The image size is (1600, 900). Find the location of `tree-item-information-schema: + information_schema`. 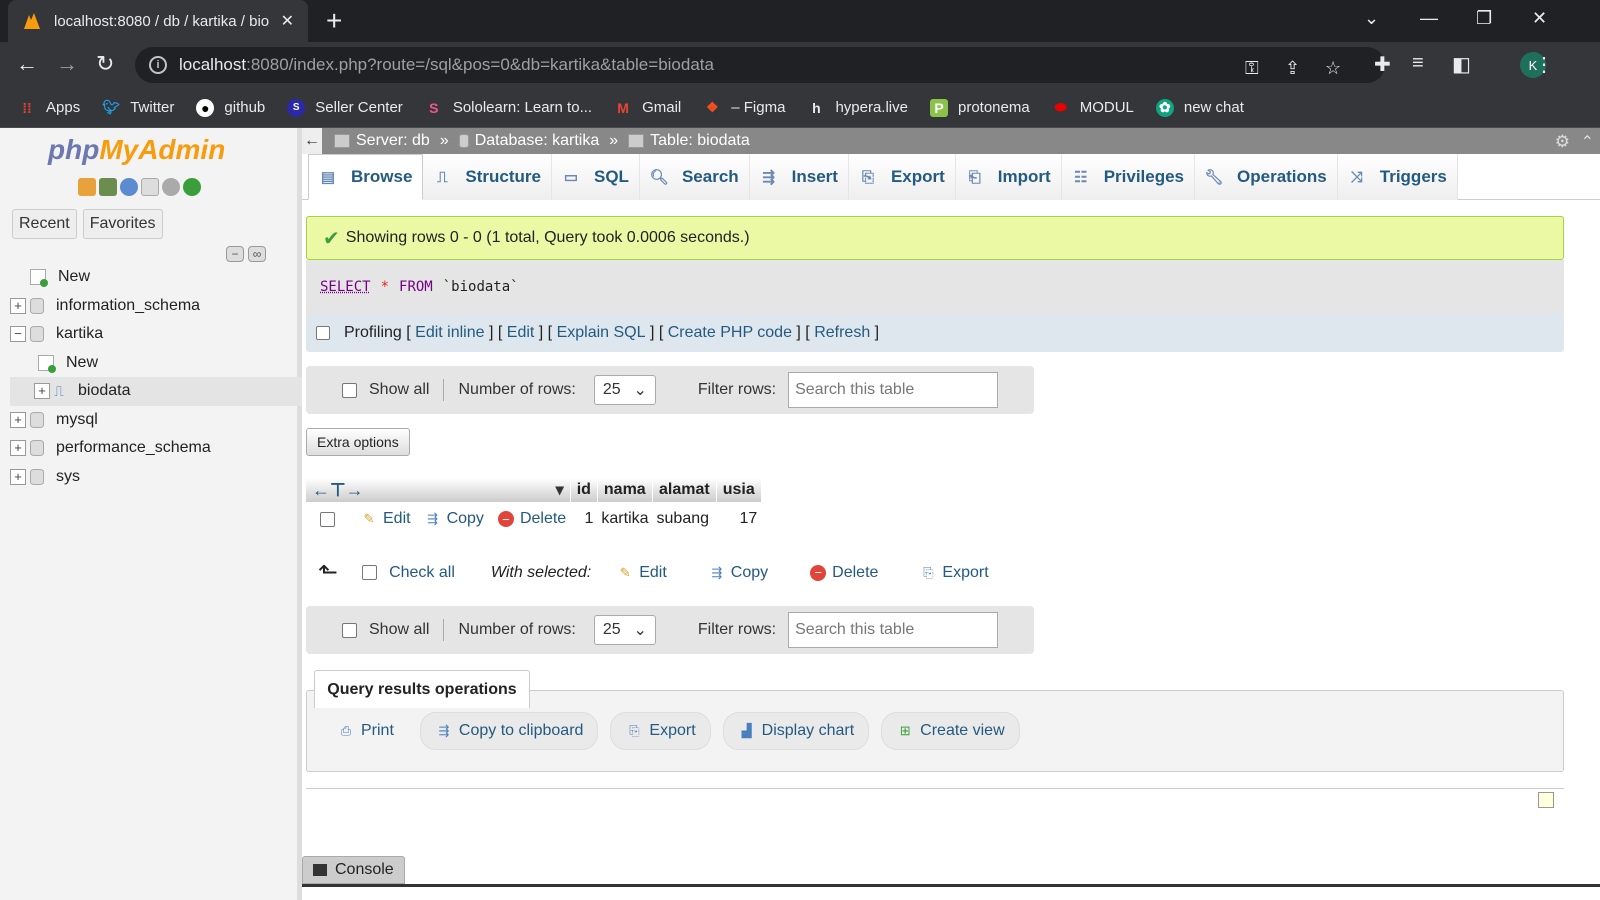

tree-item-information-schema: + information_schema is located at coordinates (156, 306).